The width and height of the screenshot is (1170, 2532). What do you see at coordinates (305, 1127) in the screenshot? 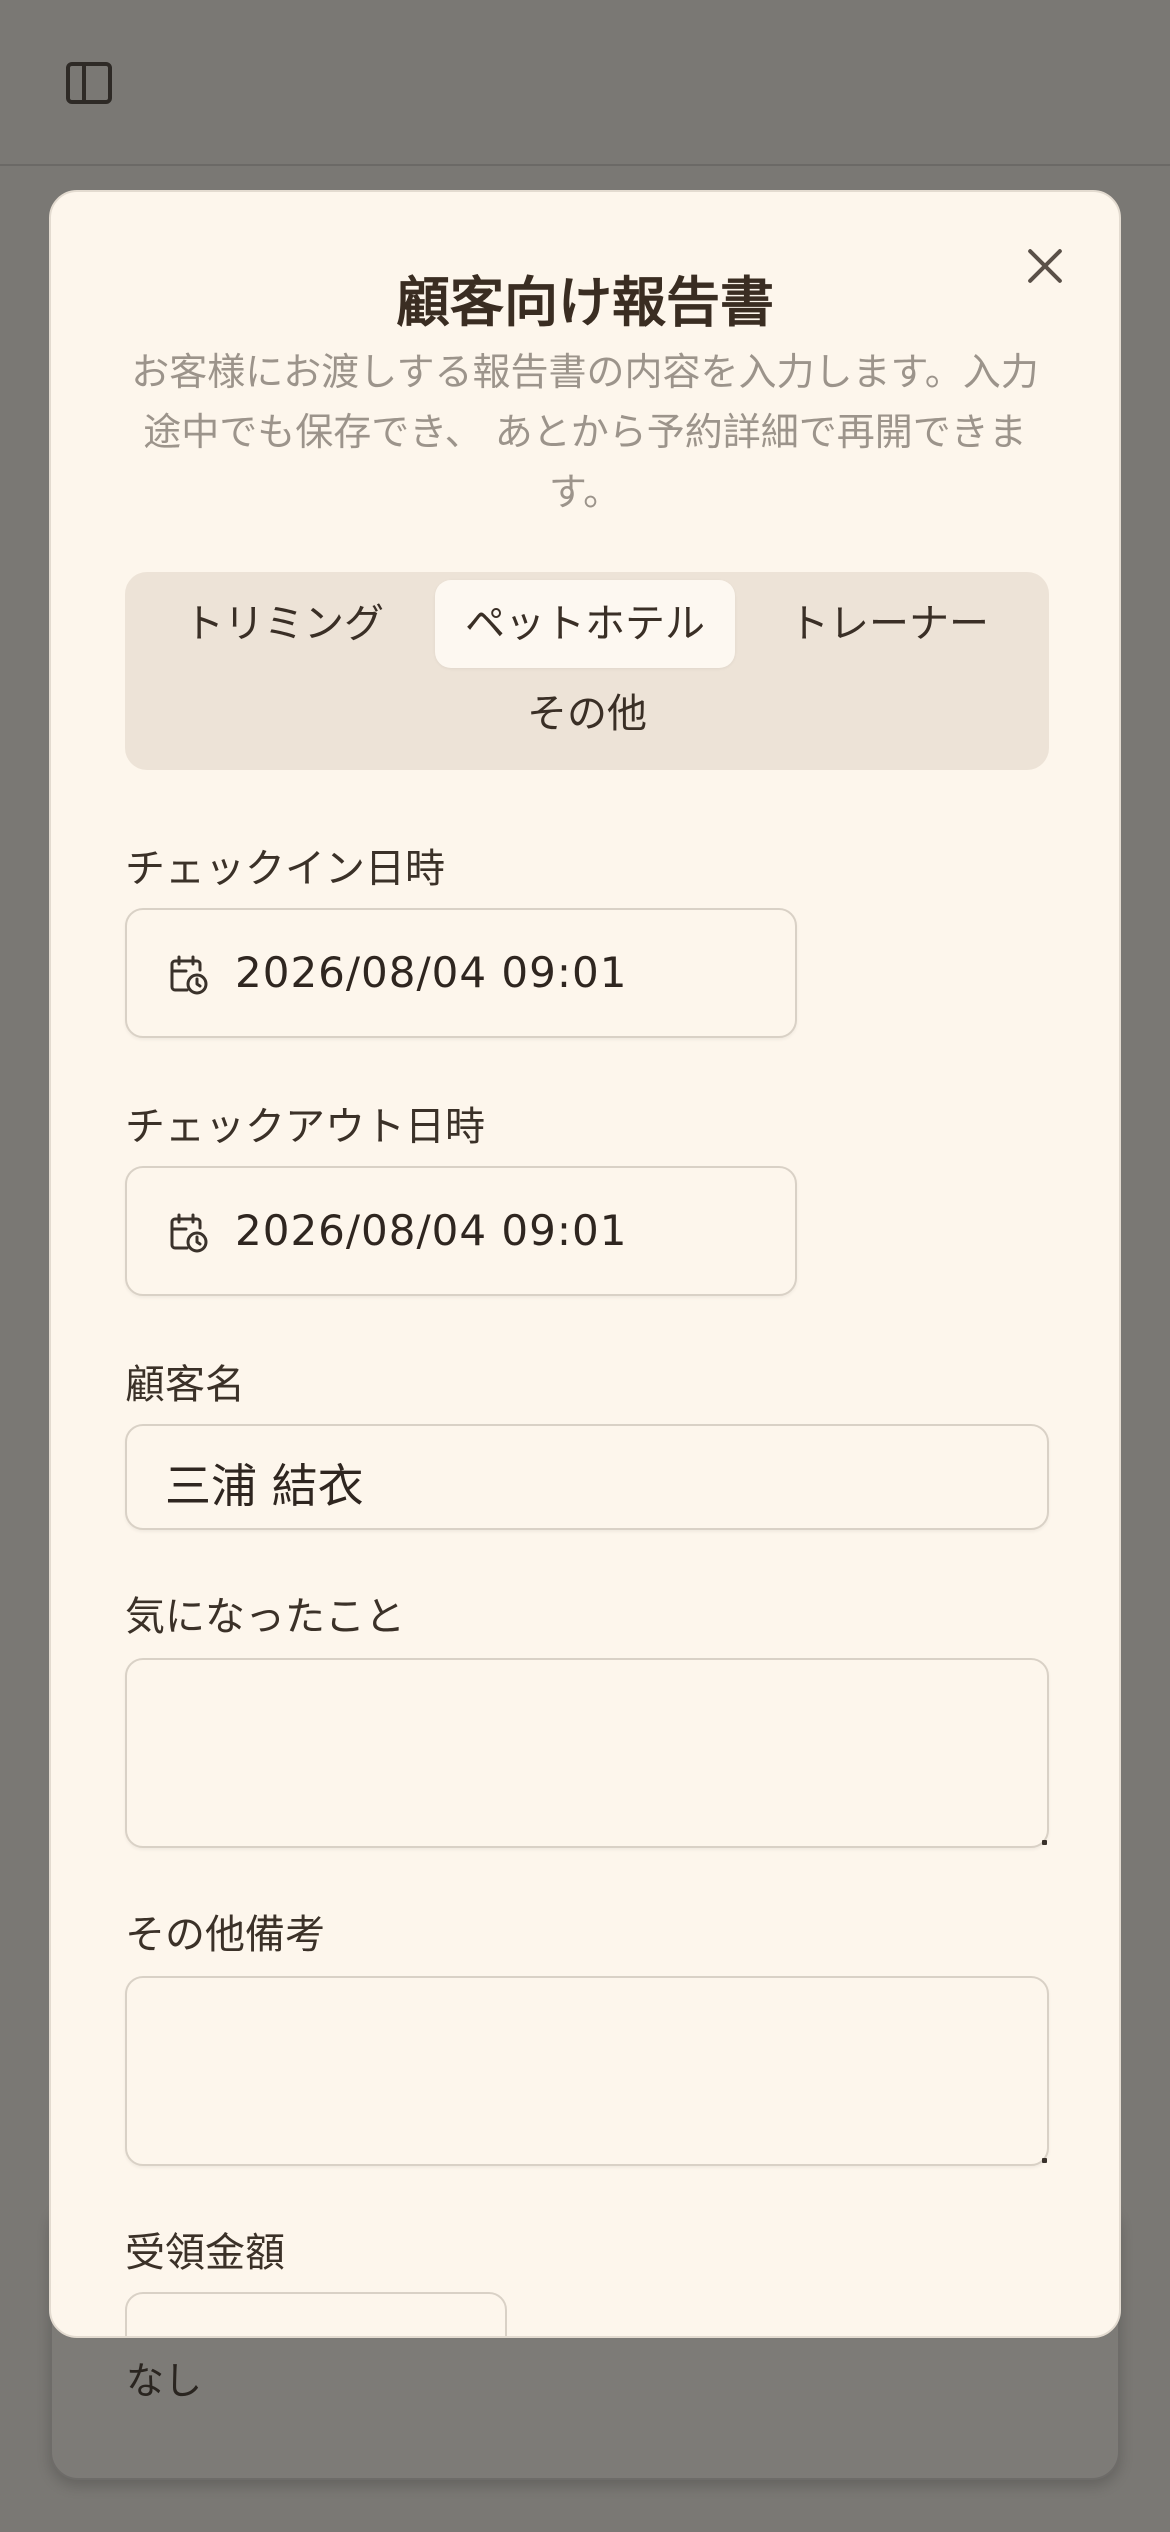
I see `checkout-label: チェックアウト日時` at bounding box center [305, 1127].